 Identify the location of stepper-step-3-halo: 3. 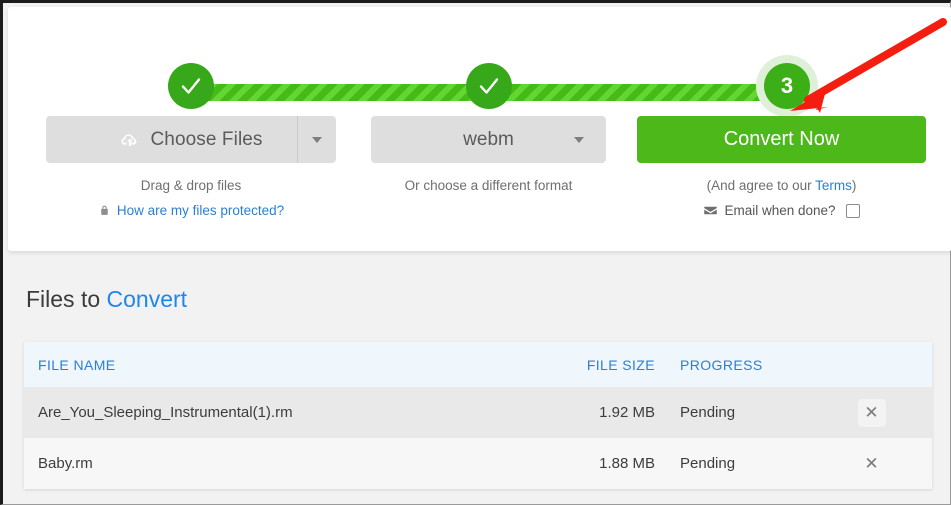
(787, 86).